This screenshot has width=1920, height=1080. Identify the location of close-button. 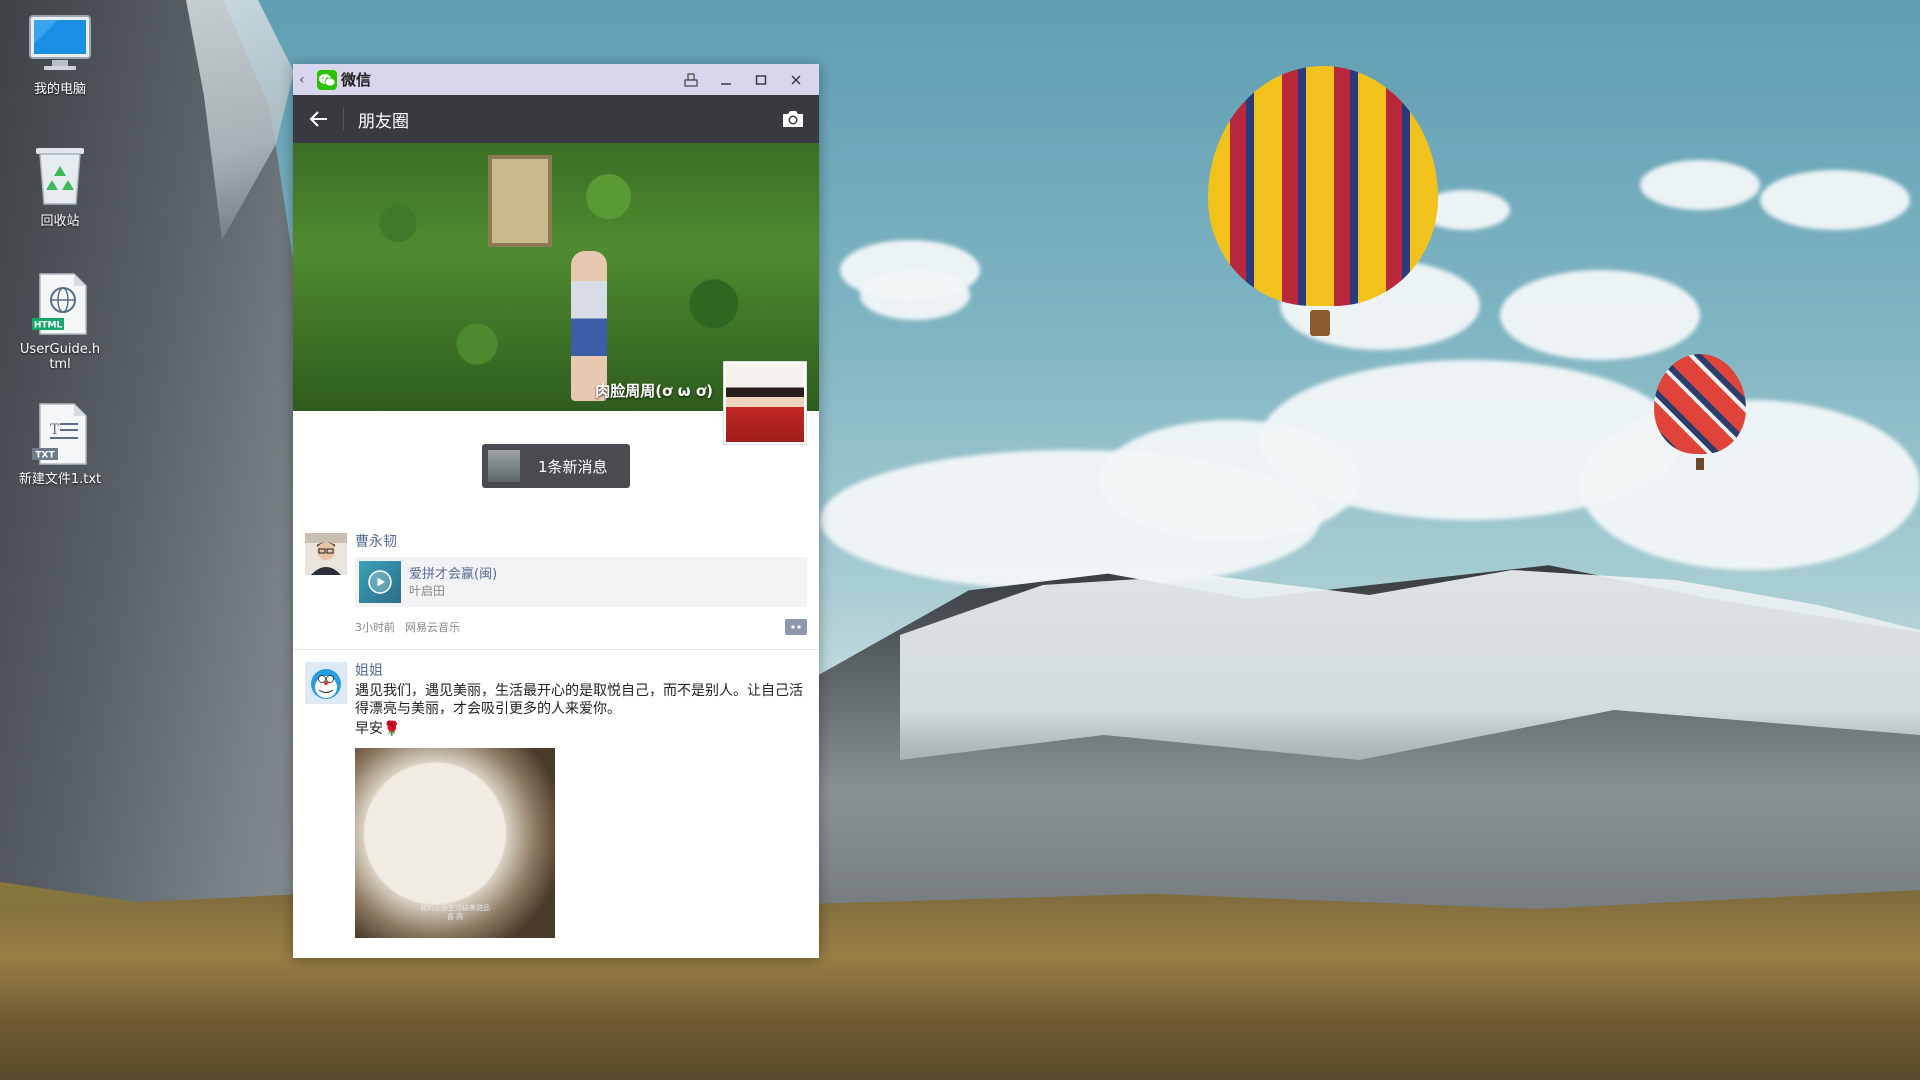
(795, 79).